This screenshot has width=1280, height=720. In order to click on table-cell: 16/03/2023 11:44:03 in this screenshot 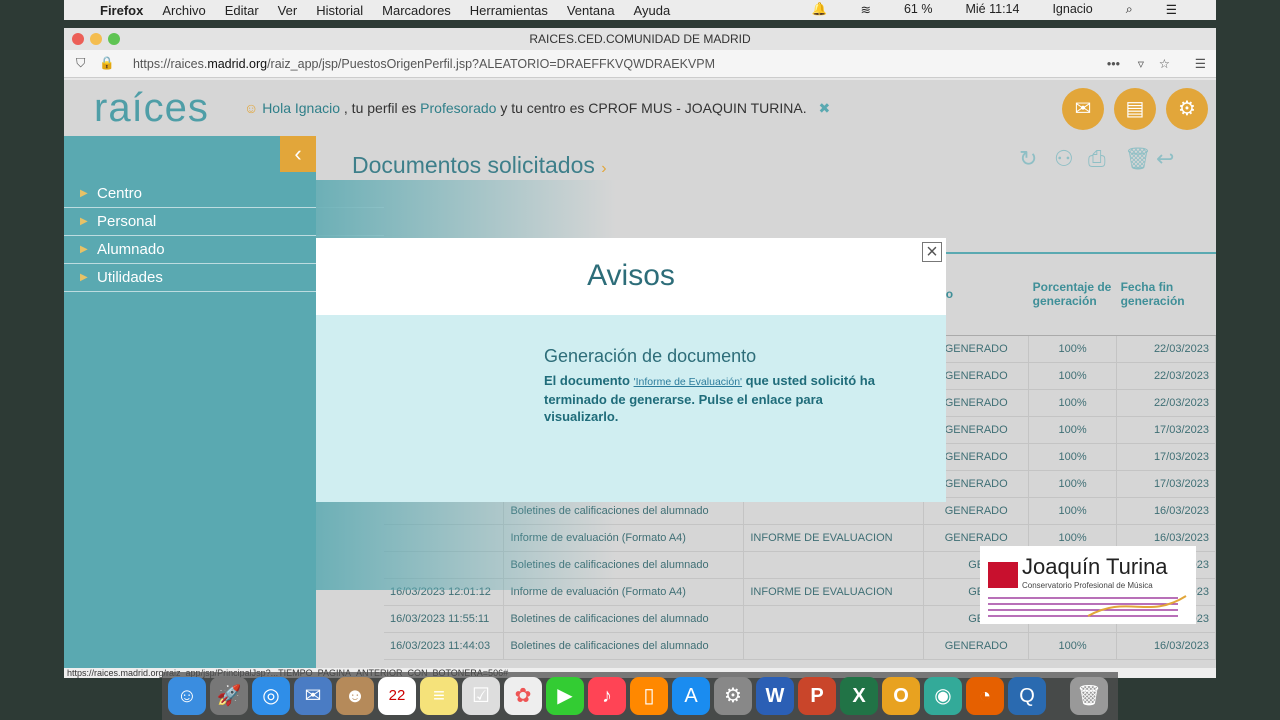, I will do `click(444, 646)`.